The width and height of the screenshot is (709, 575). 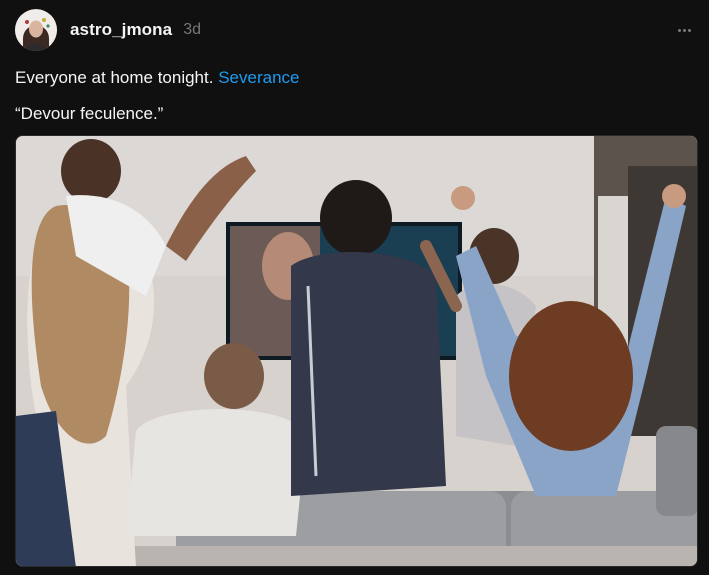 I want to click on avatar-portrait-icon, so click(x=36, y=30).